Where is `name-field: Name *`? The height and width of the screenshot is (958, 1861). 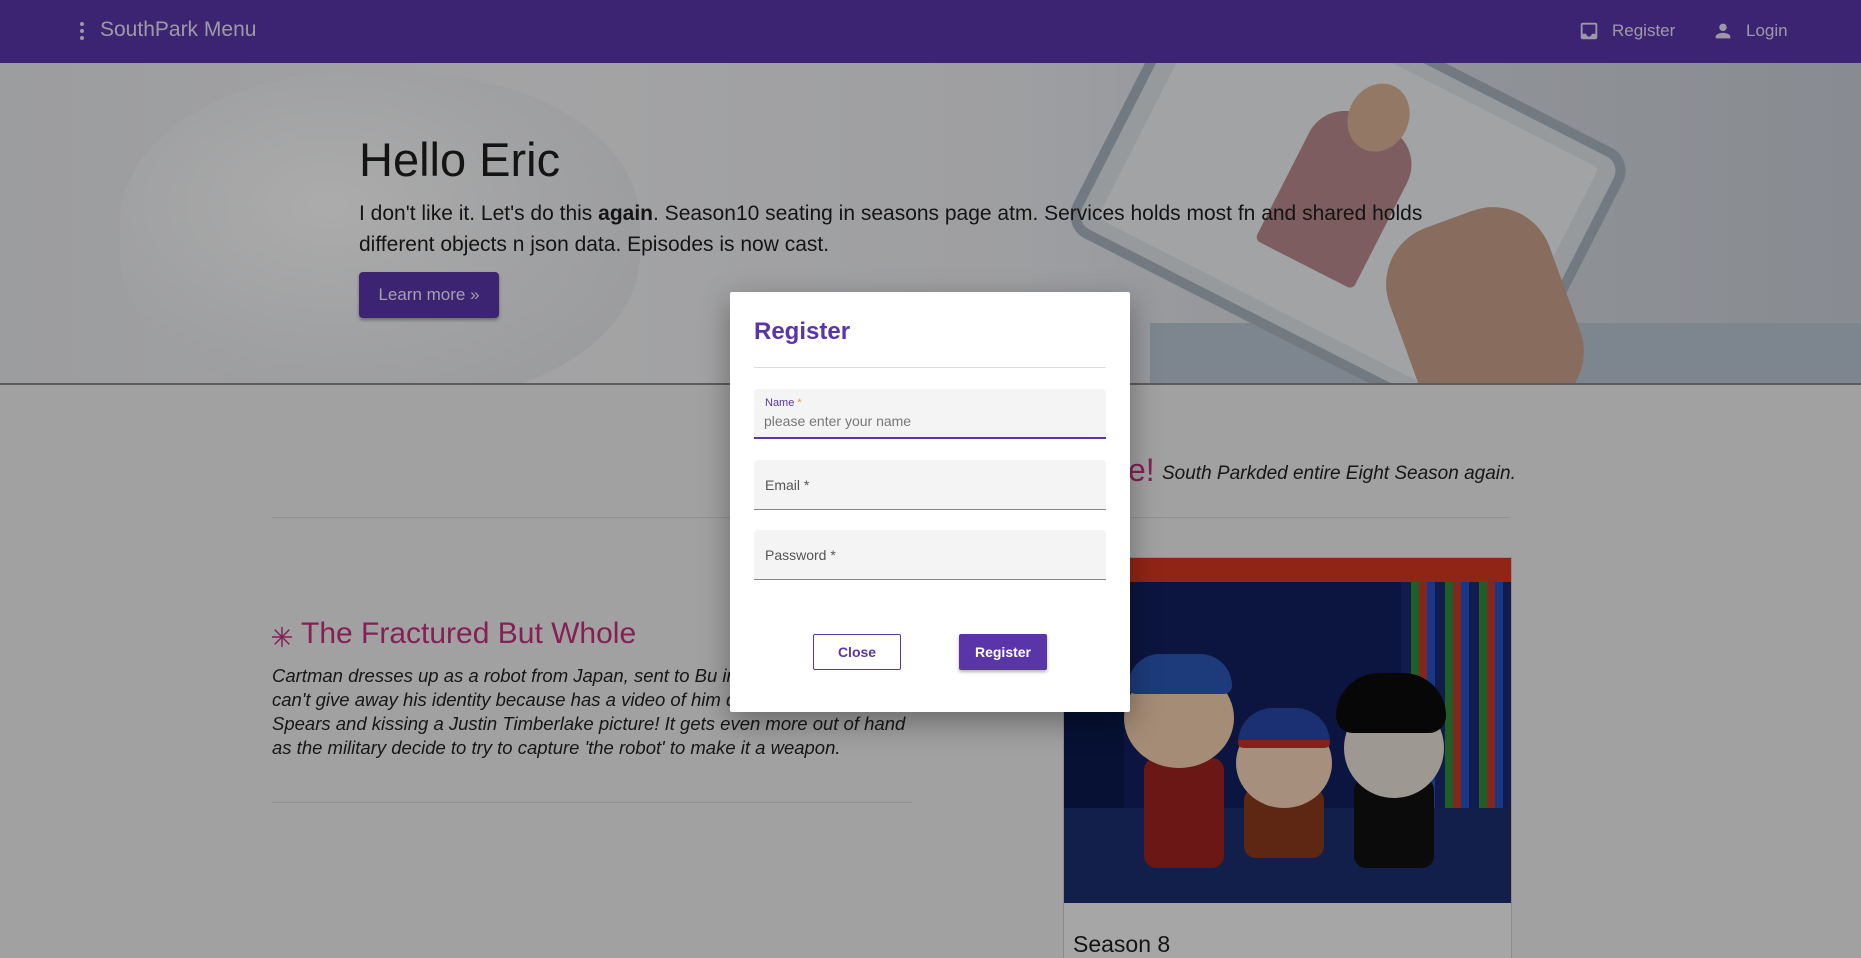
name-field: Name * is located at coordinates (930, 414).